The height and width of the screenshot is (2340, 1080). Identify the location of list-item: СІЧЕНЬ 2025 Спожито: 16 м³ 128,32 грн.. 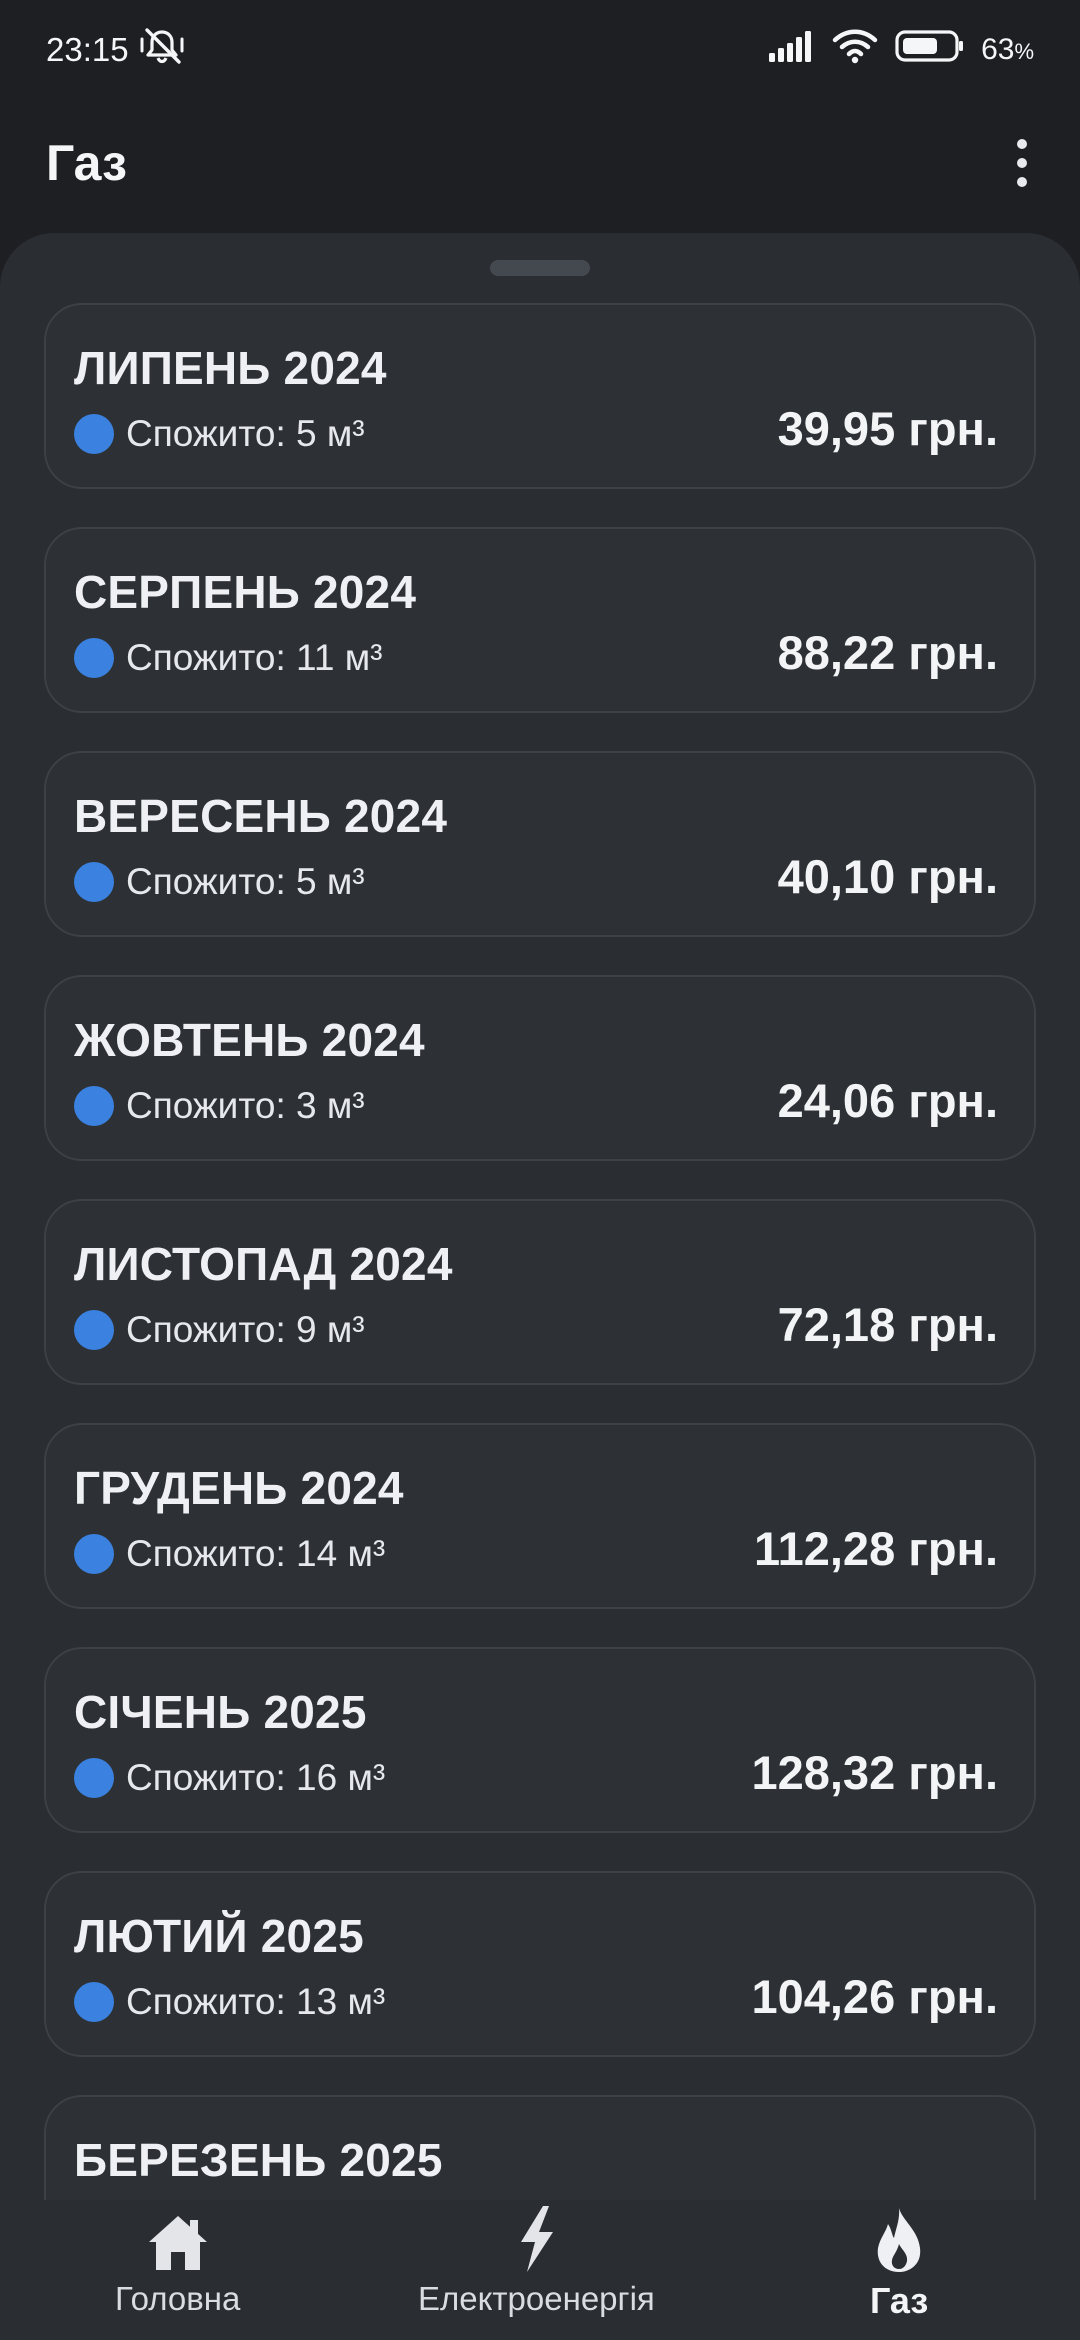
(540, 1740).